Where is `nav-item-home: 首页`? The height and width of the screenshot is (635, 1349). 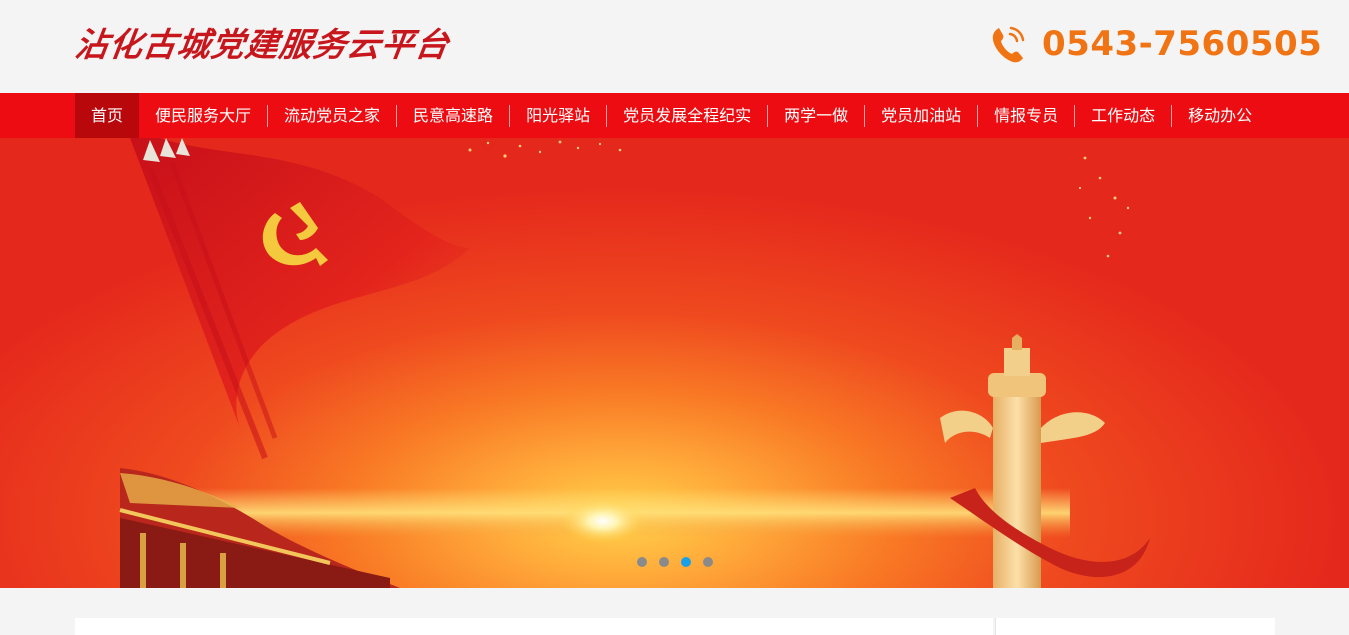
nav-item-home: 首页 is located at coordinates (107, 115).